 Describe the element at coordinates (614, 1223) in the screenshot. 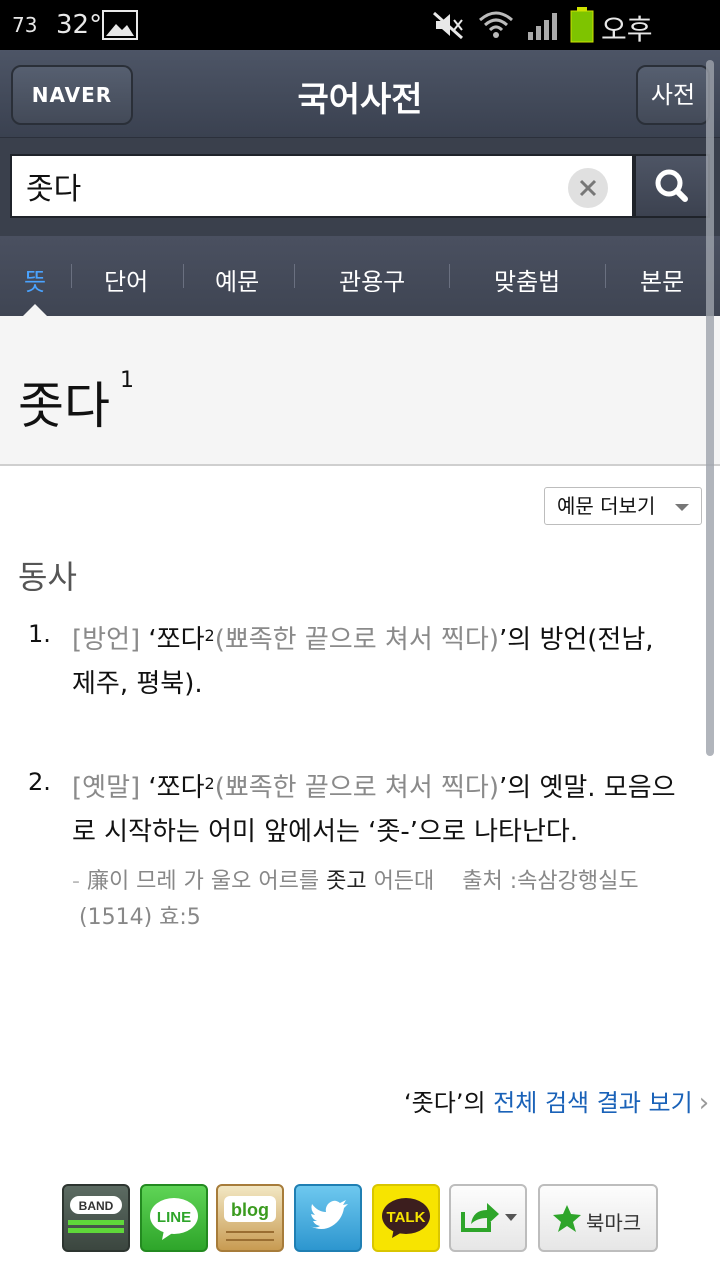

I see `bookmark-label: 북마크` at that location.